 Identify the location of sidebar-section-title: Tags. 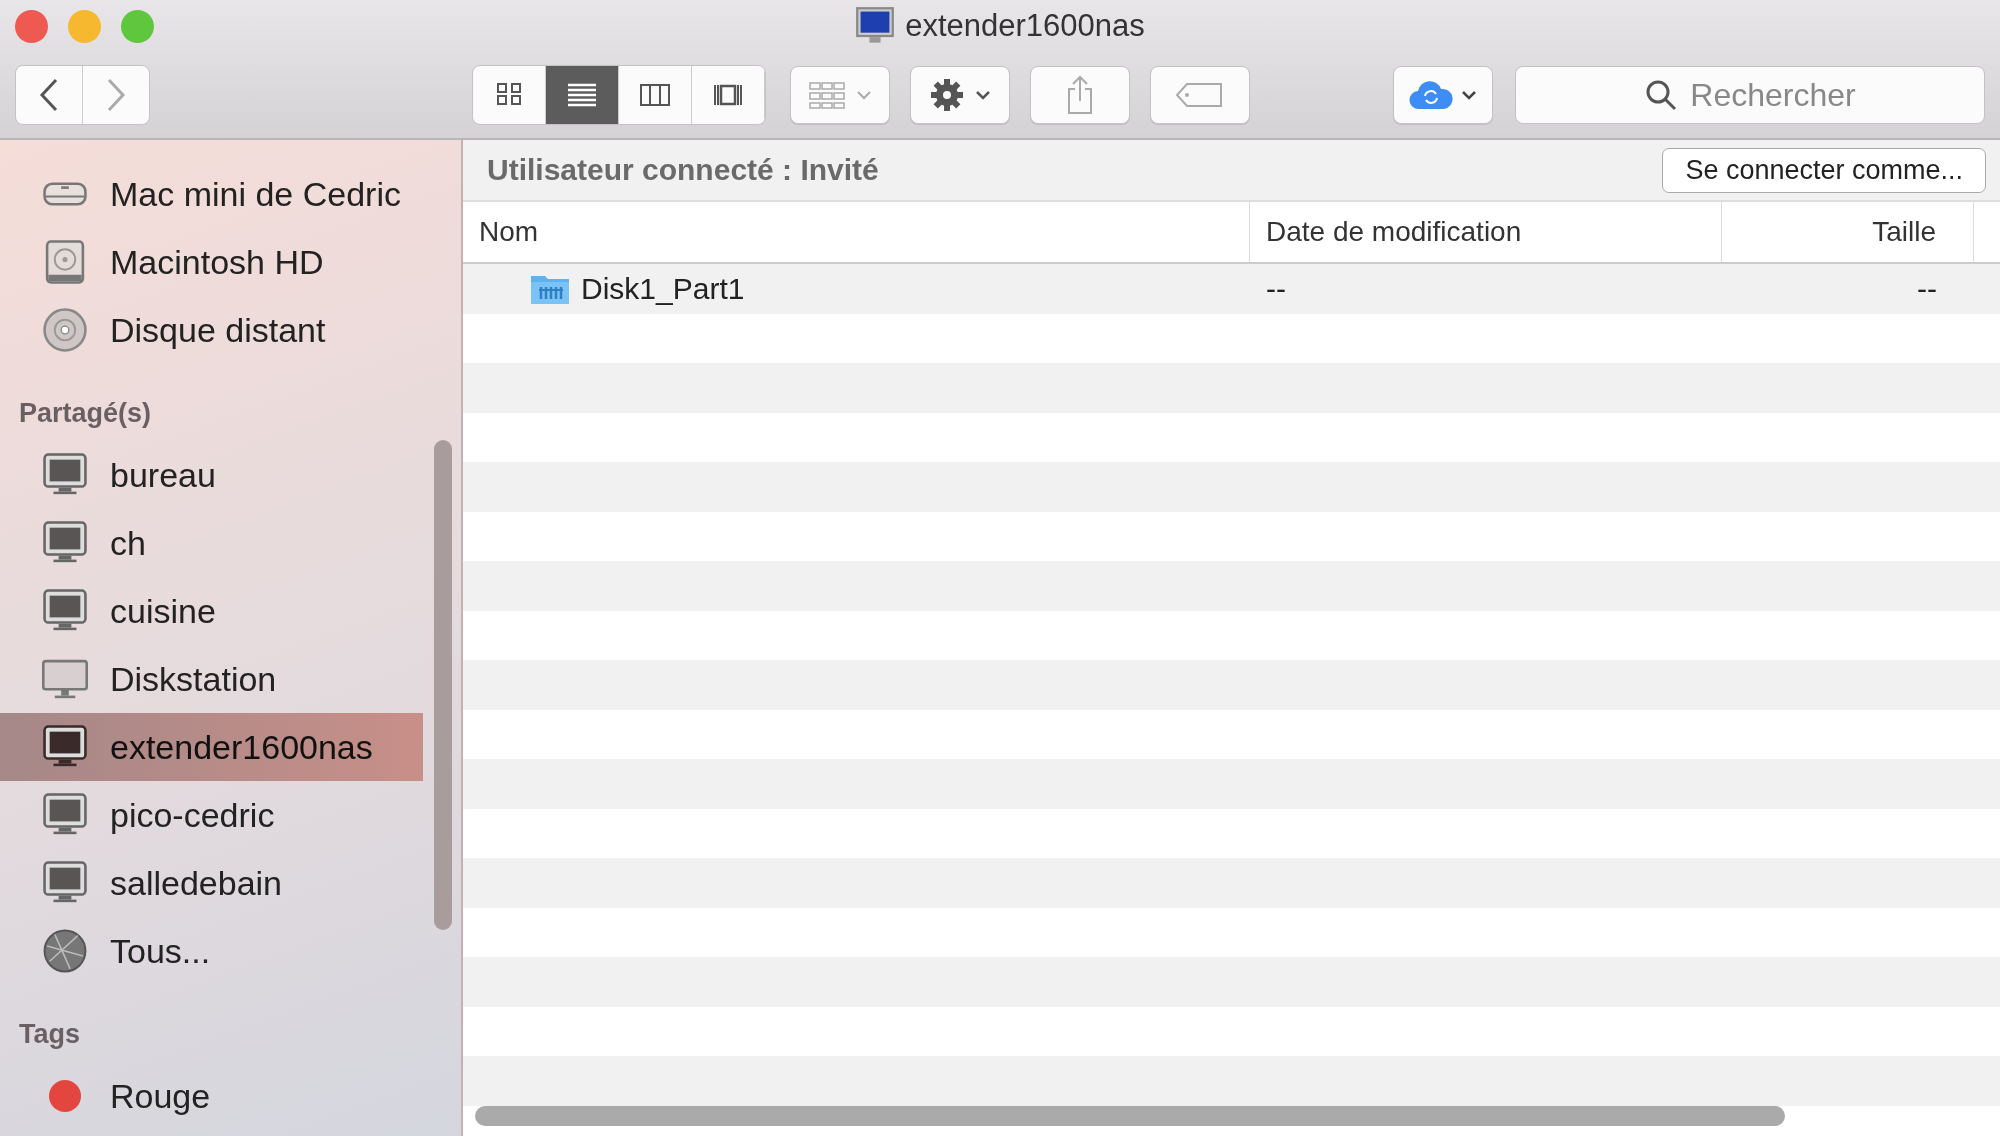
(49, 1034).